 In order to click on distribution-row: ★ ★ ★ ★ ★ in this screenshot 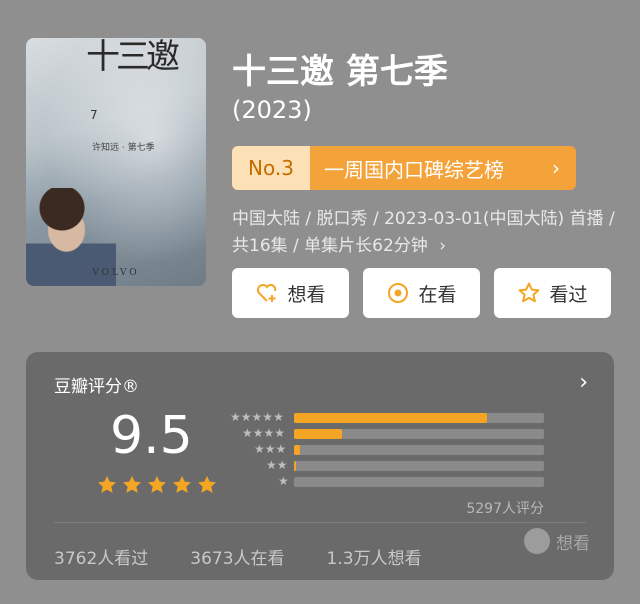, I will do `click(387, 418)`.